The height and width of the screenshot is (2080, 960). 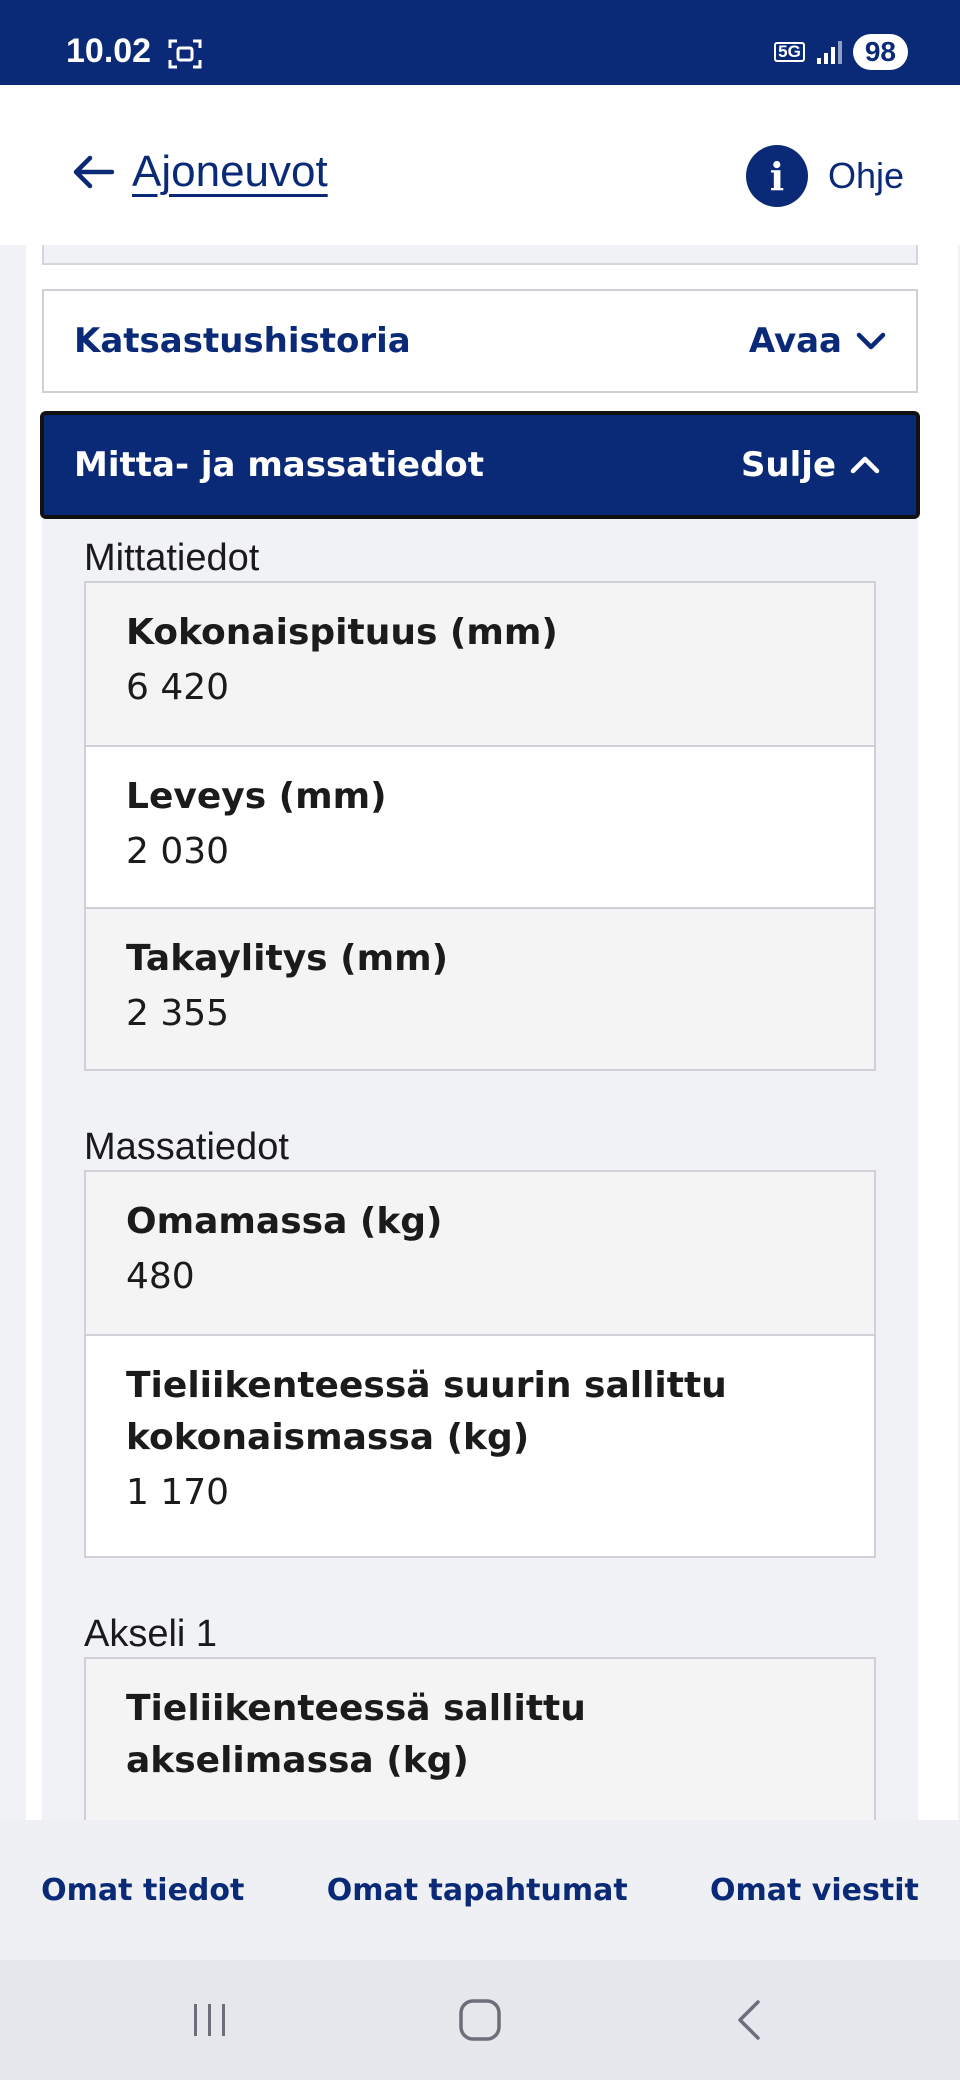 I want to click on help-button: i Ohje, so click(x=824, y=176).